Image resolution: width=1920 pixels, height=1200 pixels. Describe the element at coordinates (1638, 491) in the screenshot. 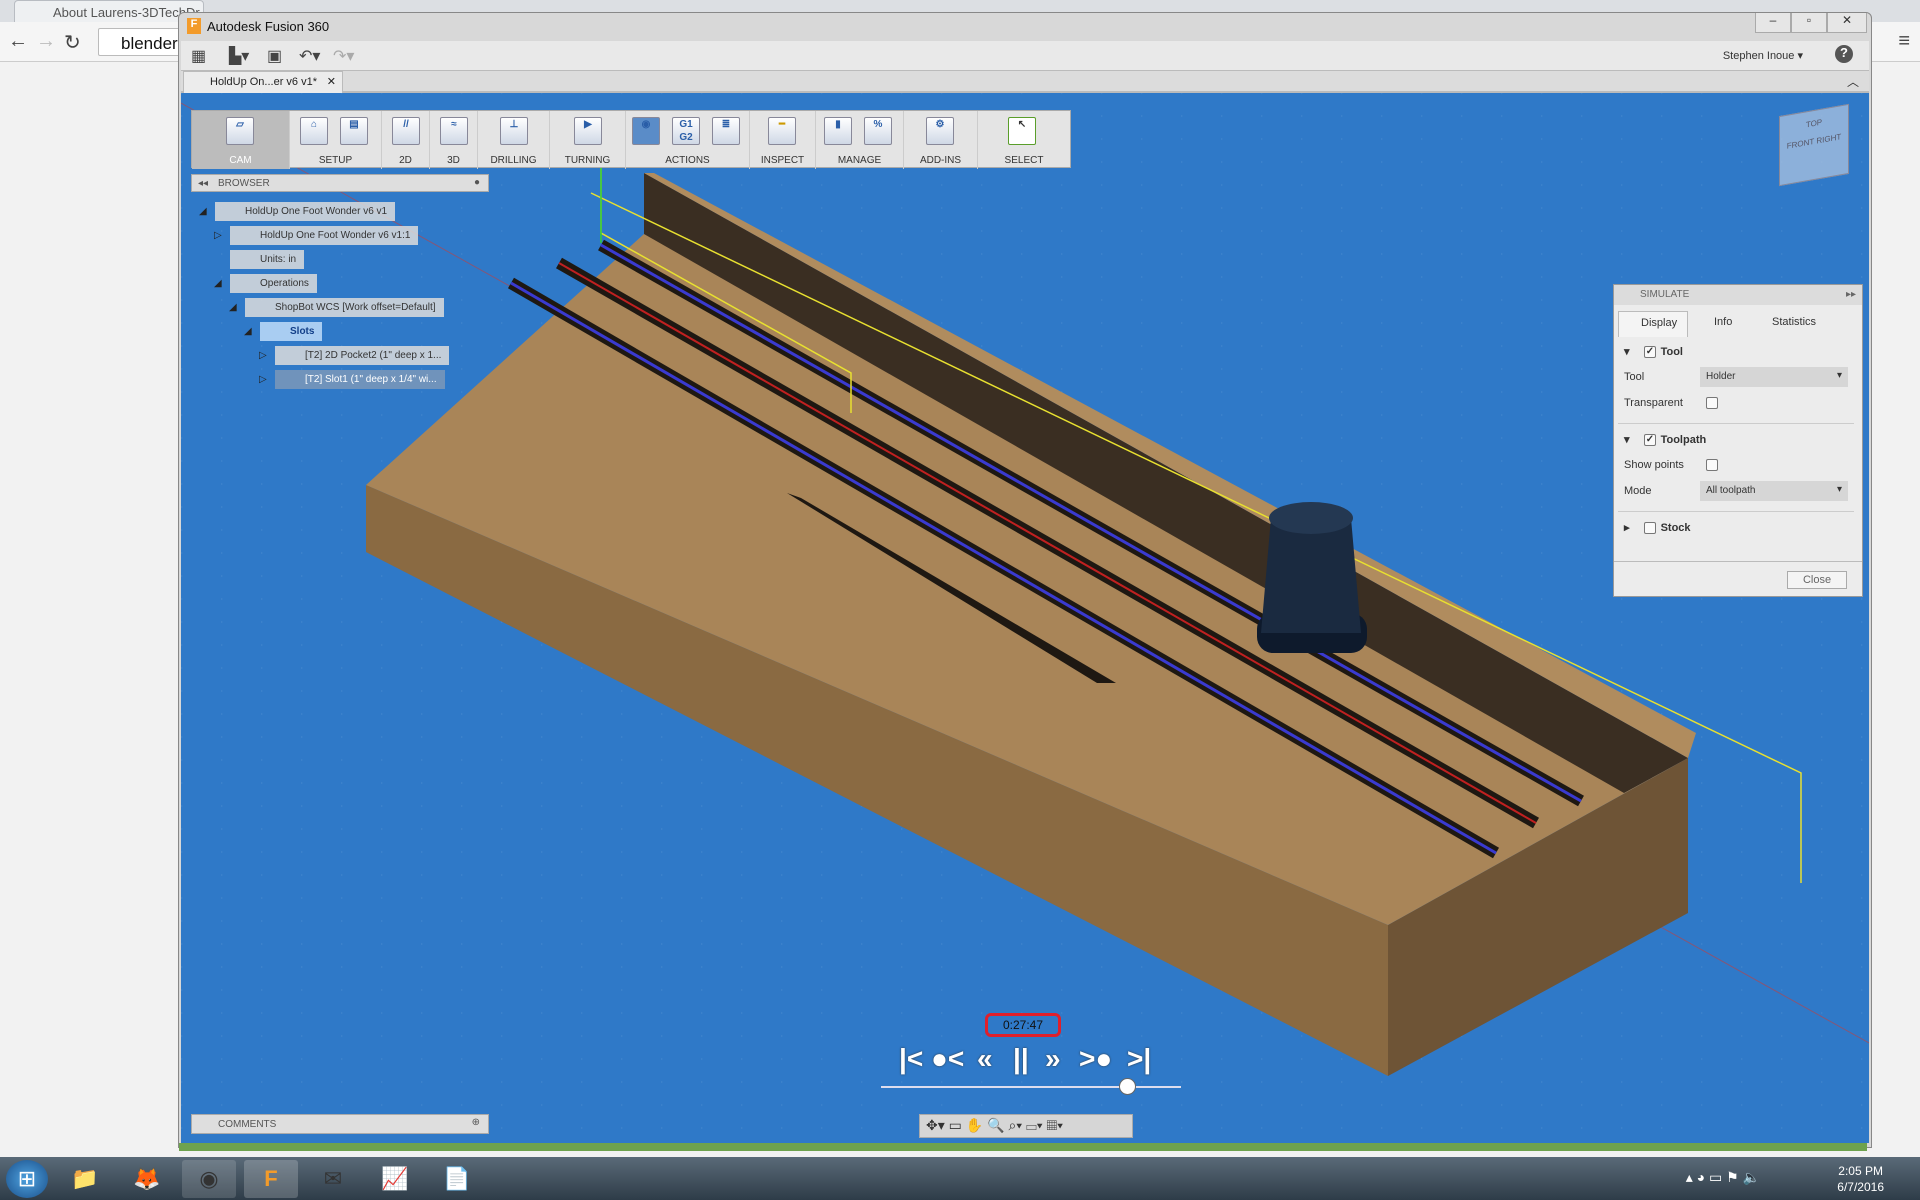

I see `mode-label: Mode` at that location.